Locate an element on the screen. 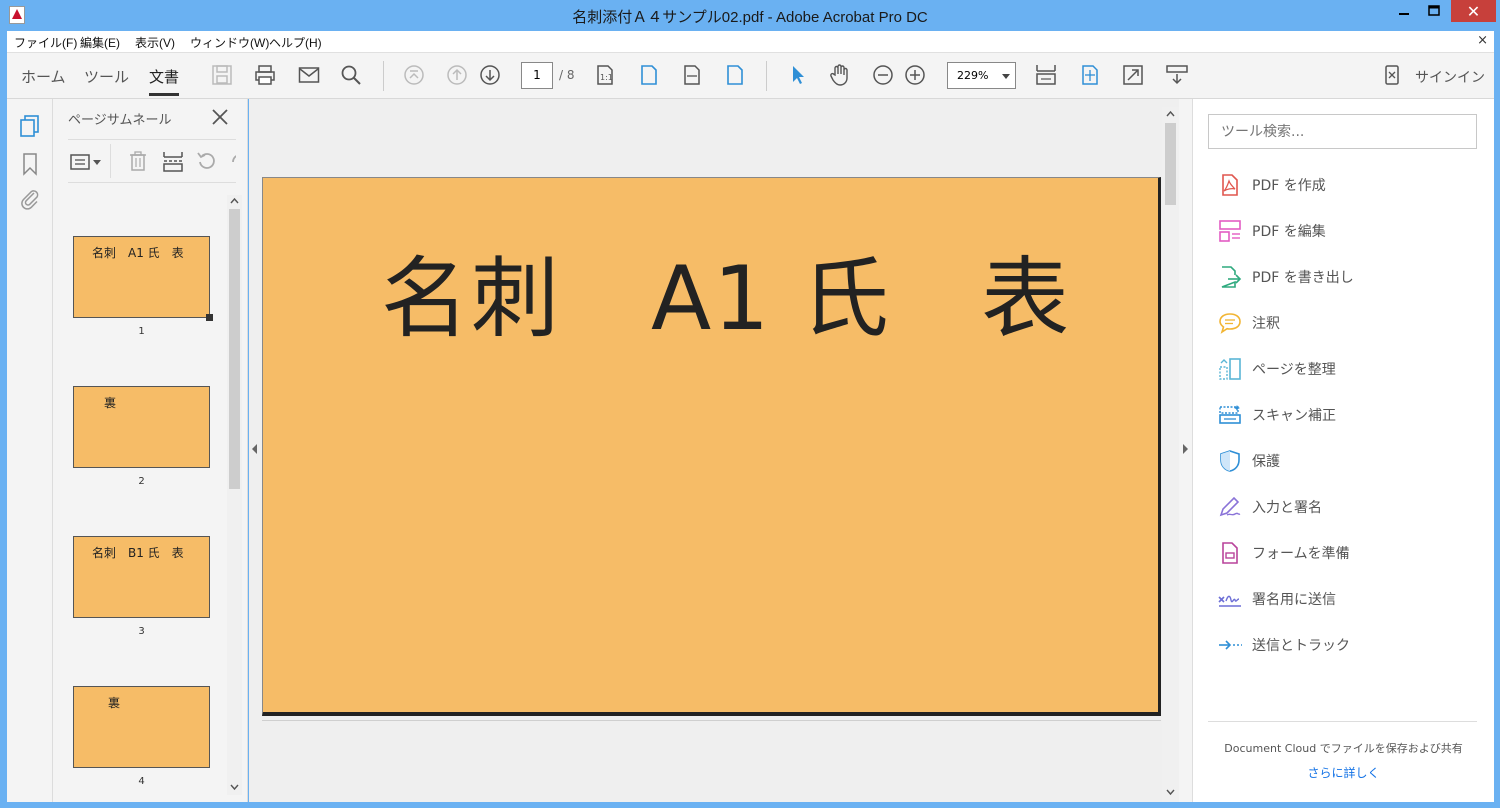  full-screen-button is located at coordinates (1133, 75).